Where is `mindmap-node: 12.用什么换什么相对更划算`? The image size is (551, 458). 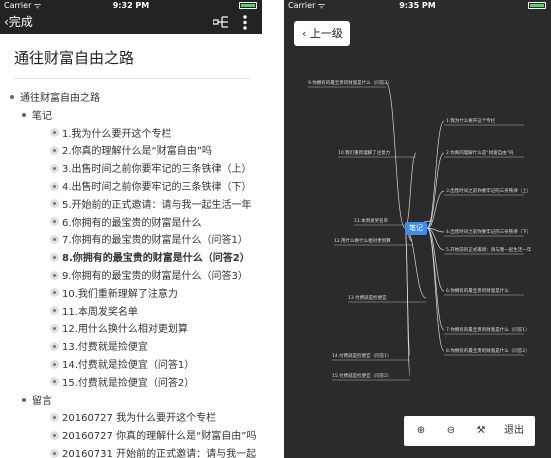 mindmap-node: 12.用什么换什么相对更划算 is located at coordinates (362, 241).